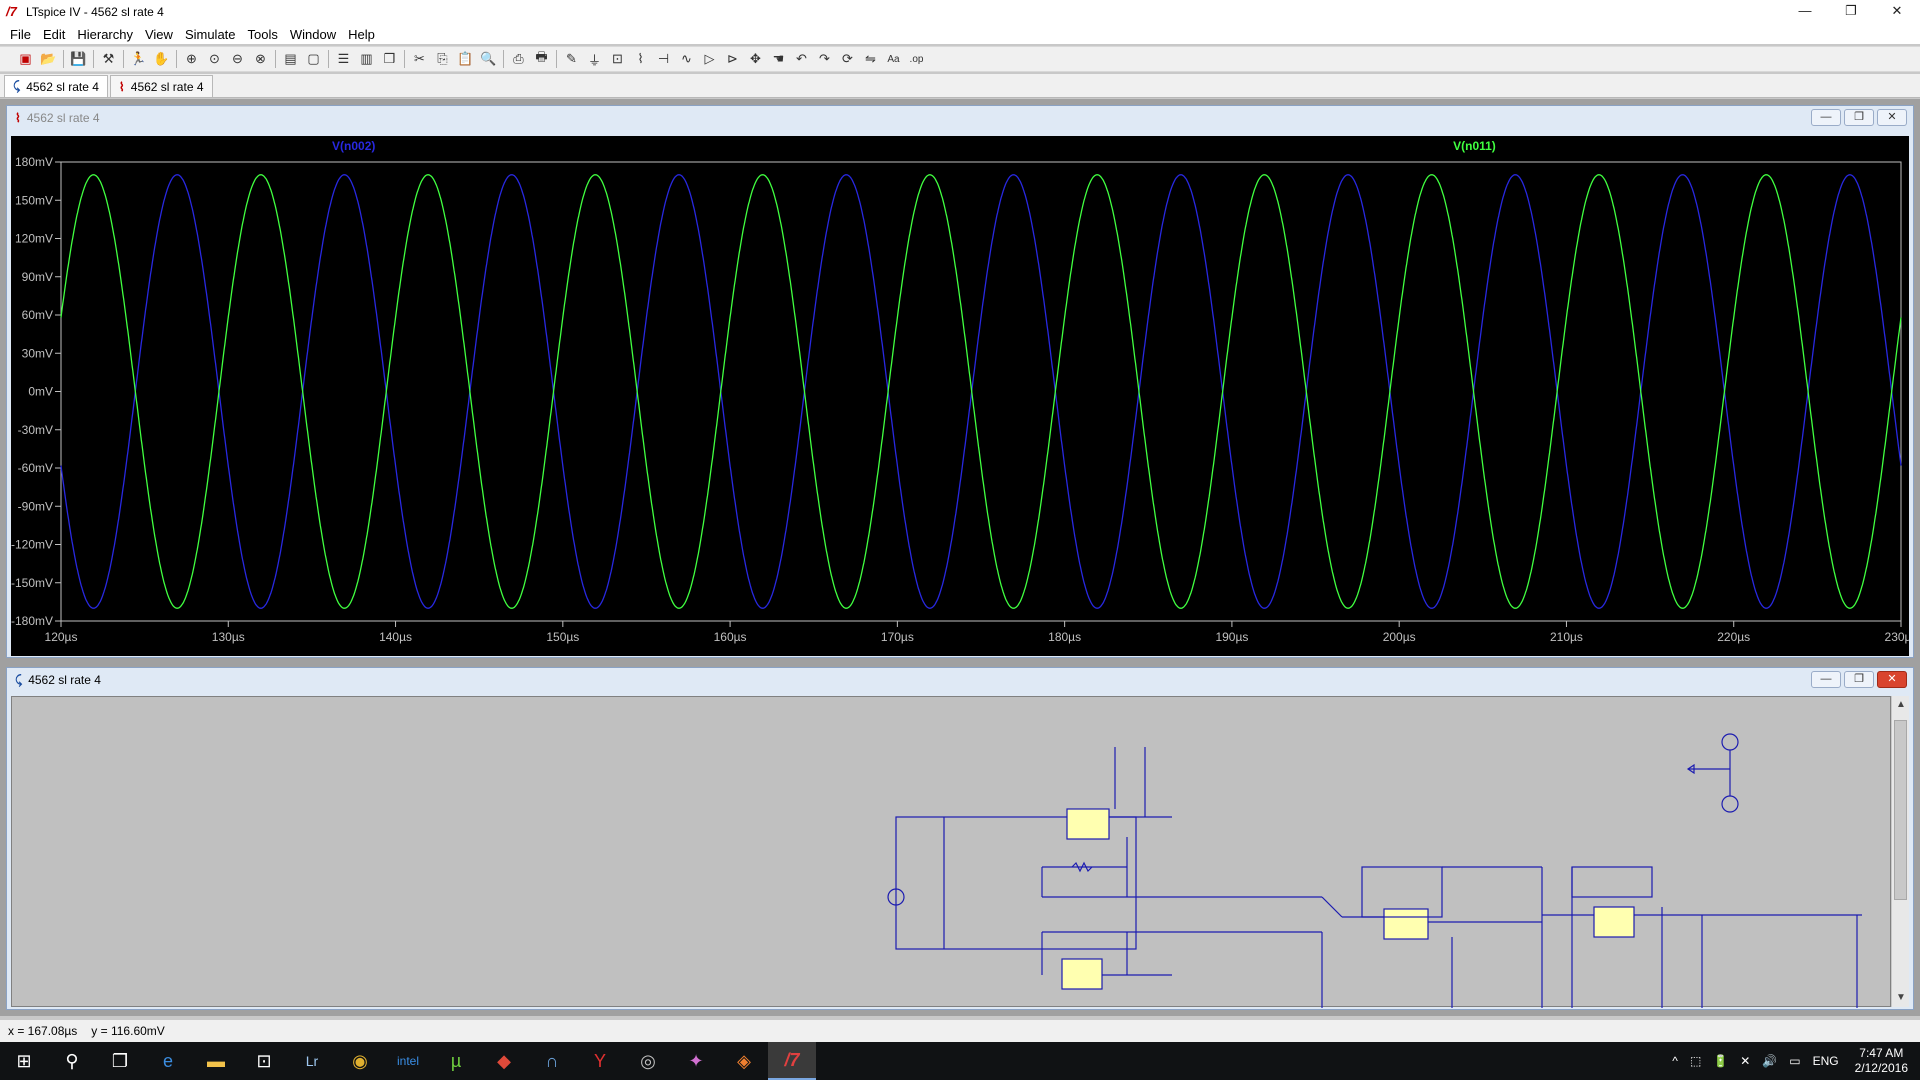 This screenshot has width=1920, height=1080. What do you see at coordinates (960, 118) in the screenshot?
I see `waveform-window-titlebar: ⌇ 4562 sl rate 4 — ❐ ✕` at bounding box center [960, 118].